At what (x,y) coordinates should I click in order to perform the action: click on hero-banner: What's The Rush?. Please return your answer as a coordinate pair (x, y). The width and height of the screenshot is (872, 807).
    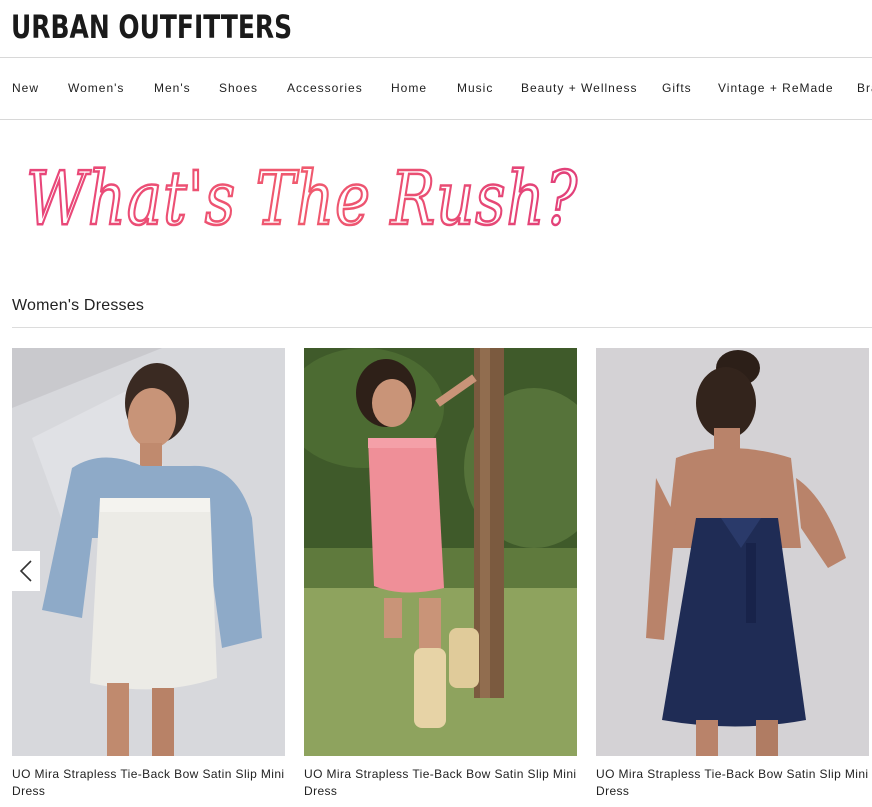
    Looking at the image, I should click on (303, 198).